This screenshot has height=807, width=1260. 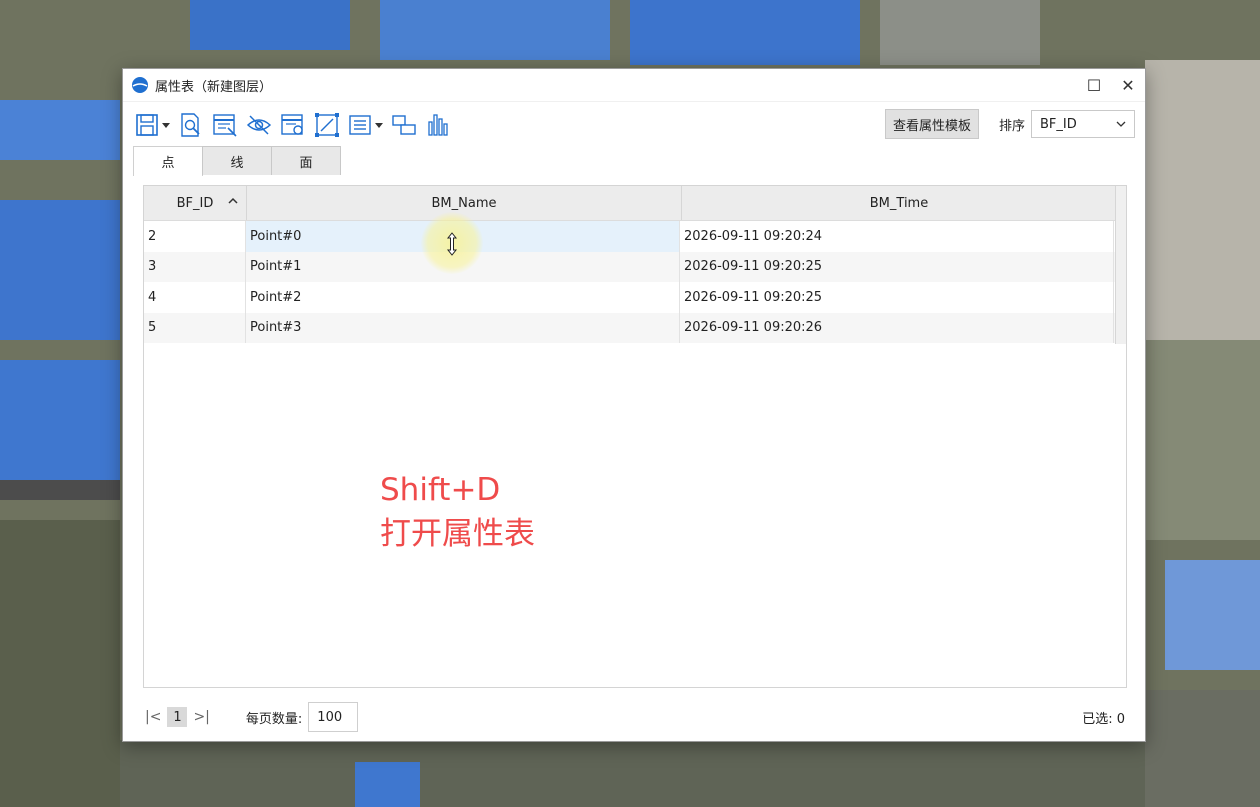 What do you see at coordinates (147, 125) in the screenshot?
I see `save-icon` at bounding box center [147, 125].